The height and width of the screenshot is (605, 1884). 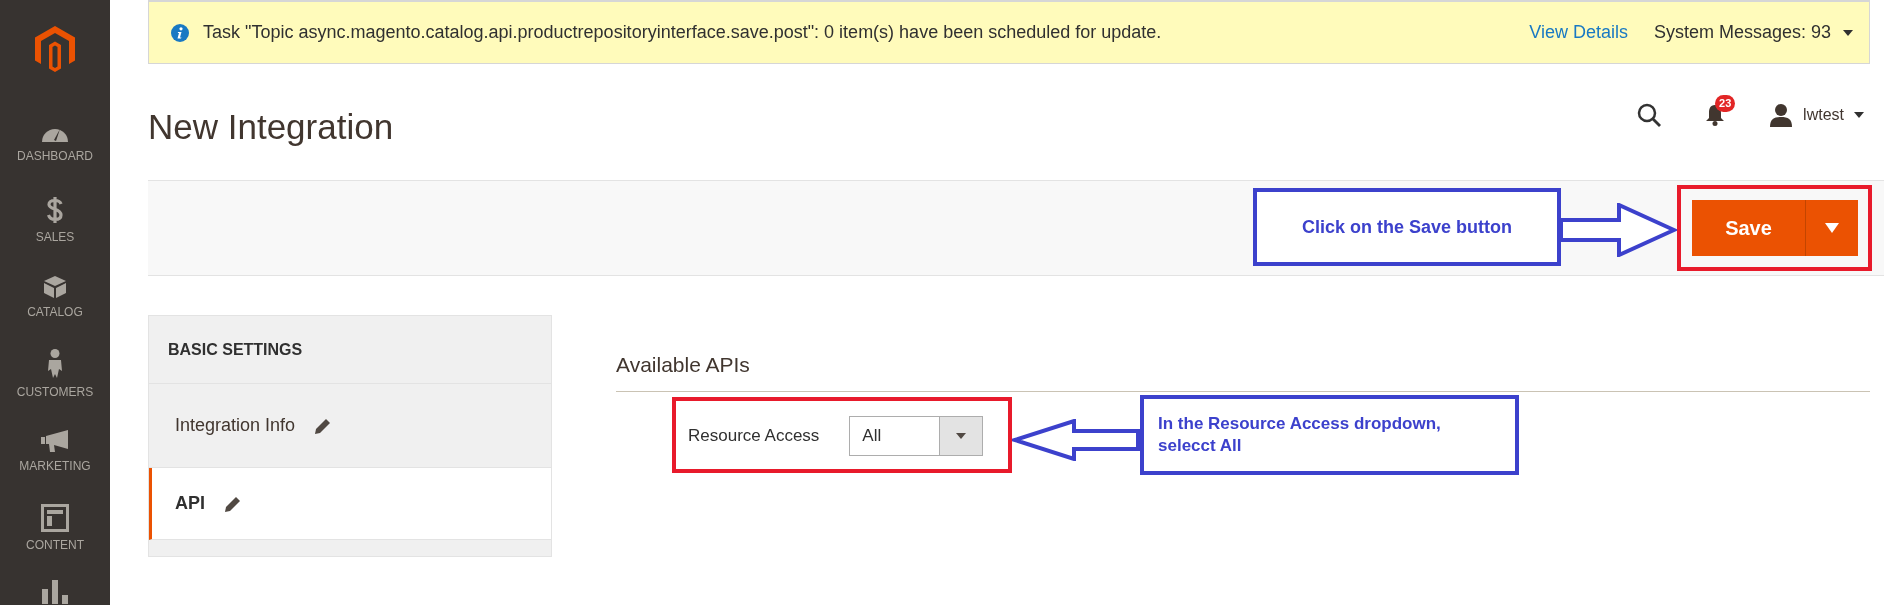 I want to click on layout-icon, so click(x=55, y=517).